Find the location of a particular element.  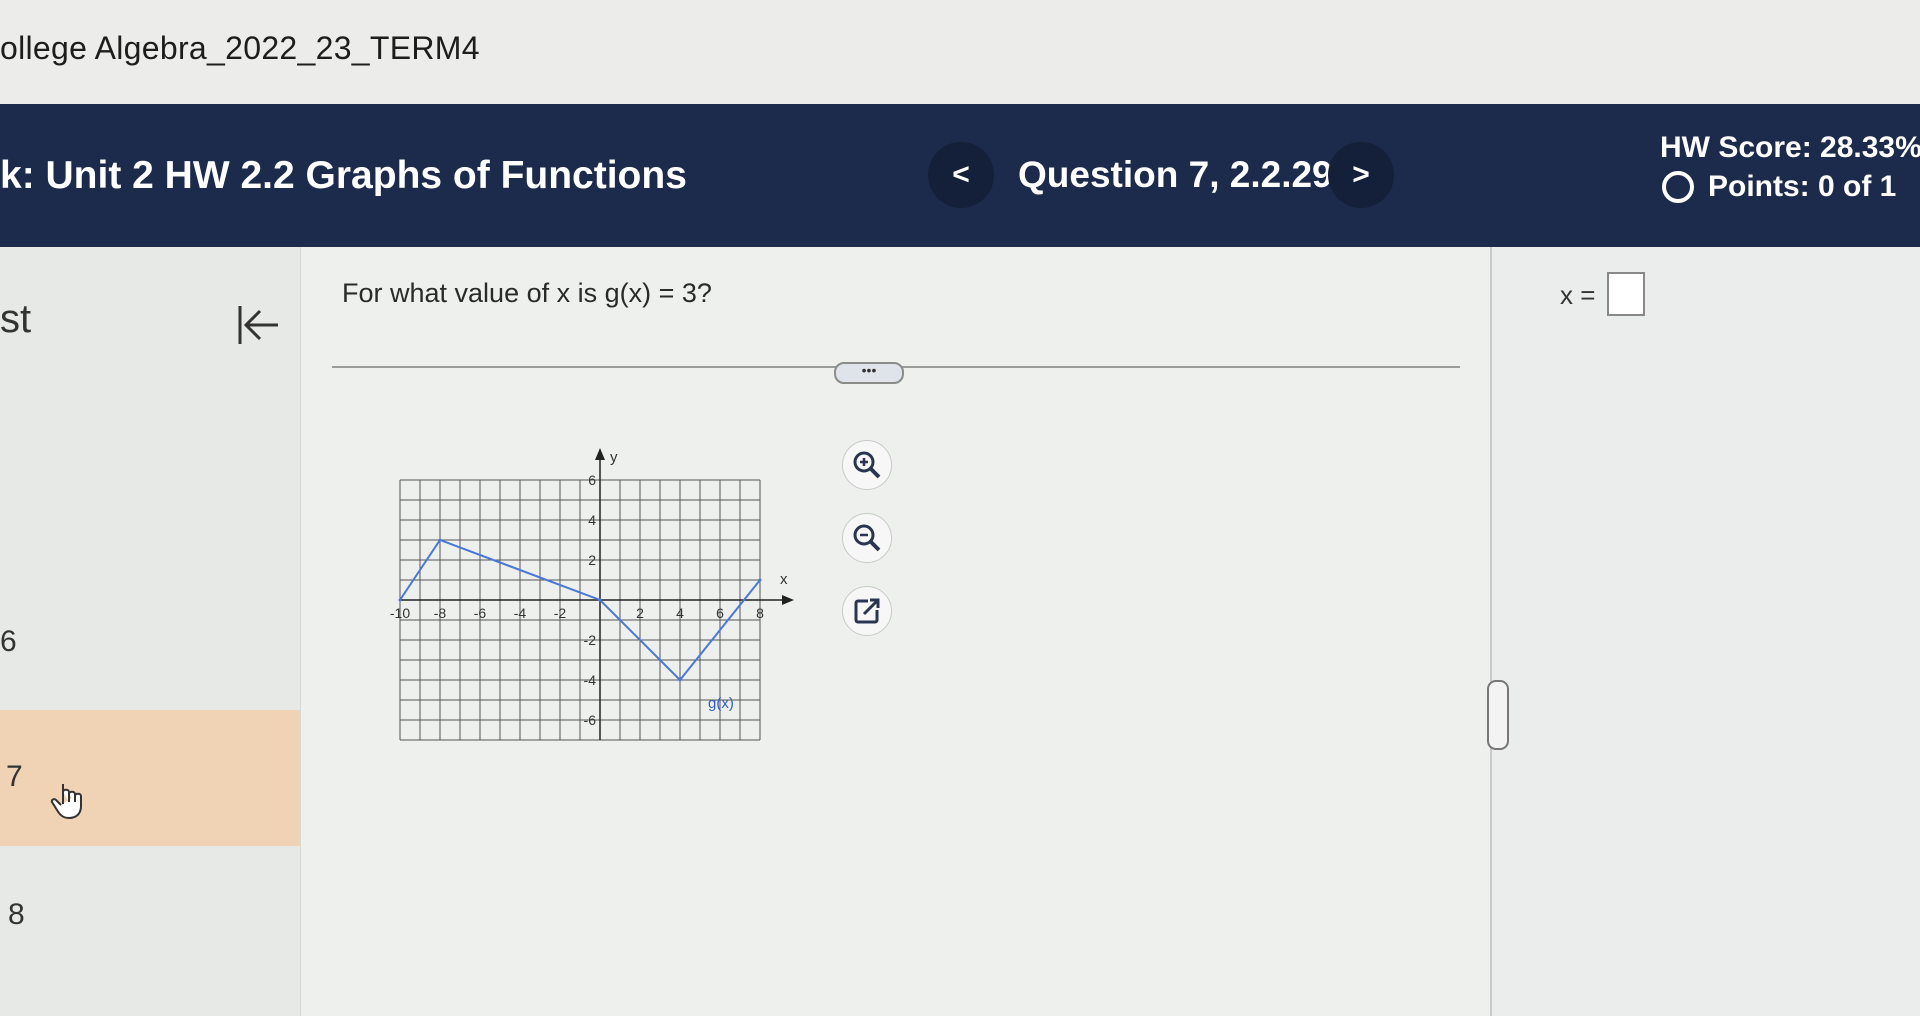

y-tick-label: -4 is located at coordinates (590, 680).